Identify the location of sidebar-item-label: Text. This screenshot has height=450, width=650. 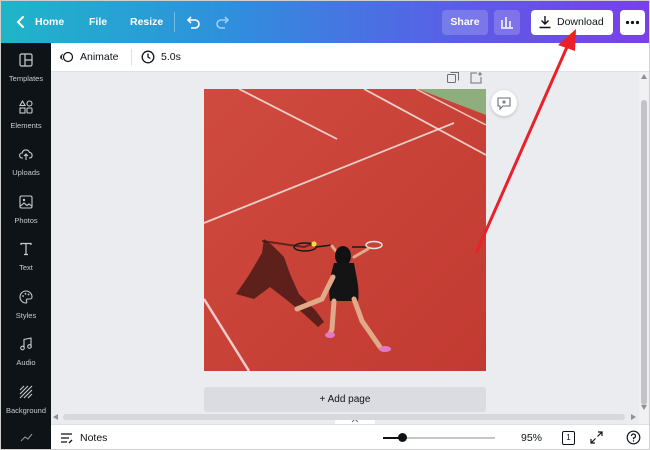
(26, 267).